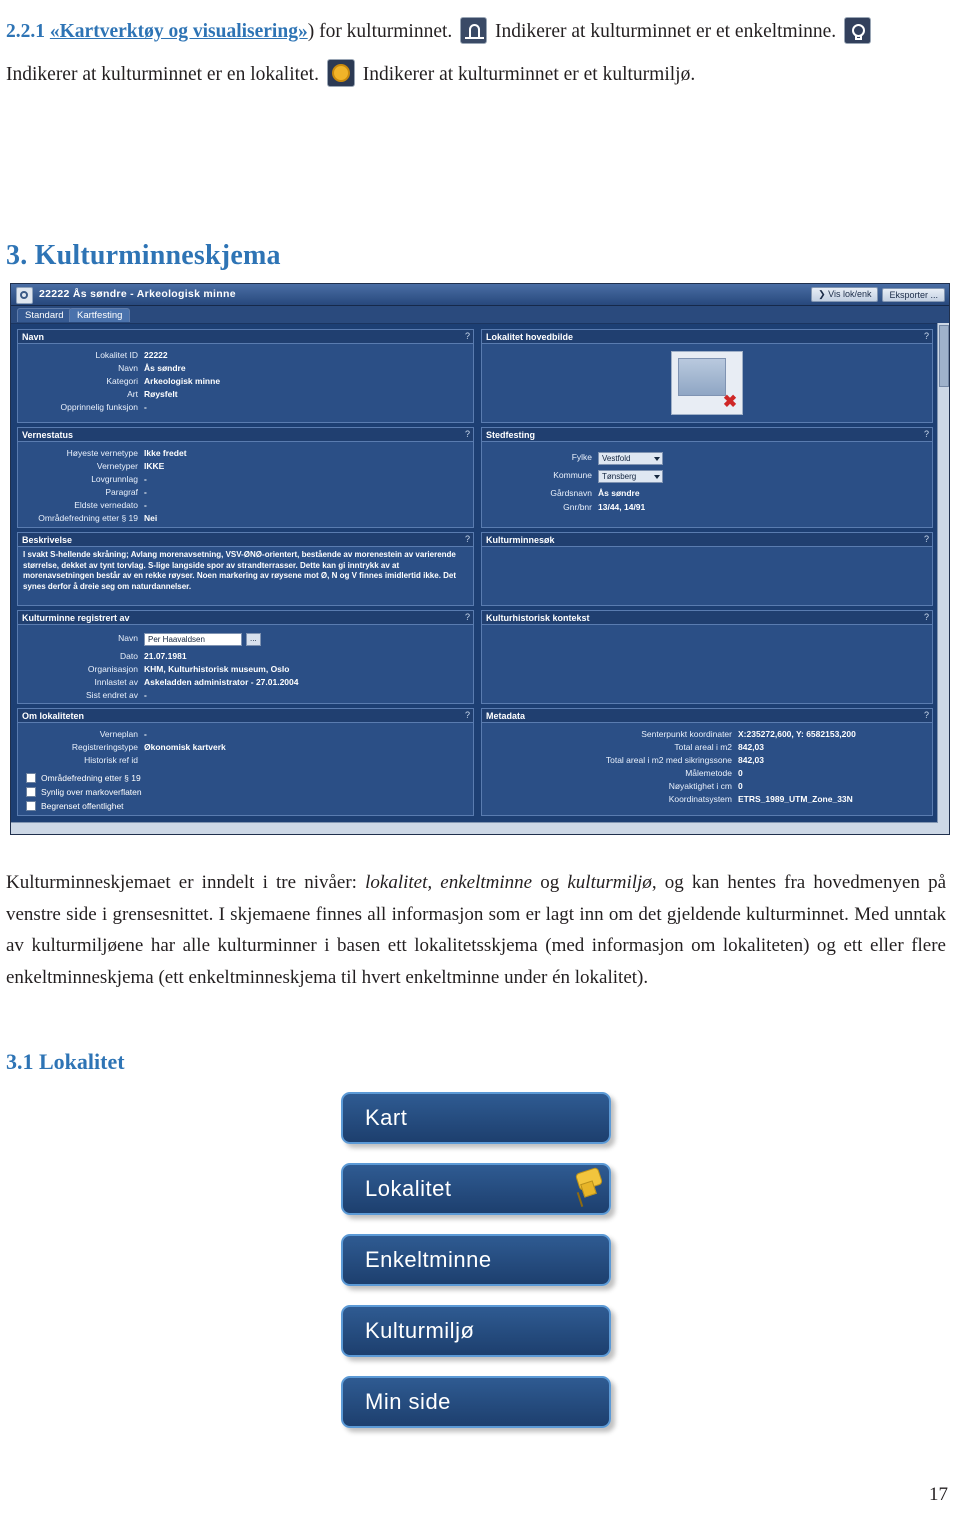  I want to click on field-row: Sist endret av -, so click(245, 695).